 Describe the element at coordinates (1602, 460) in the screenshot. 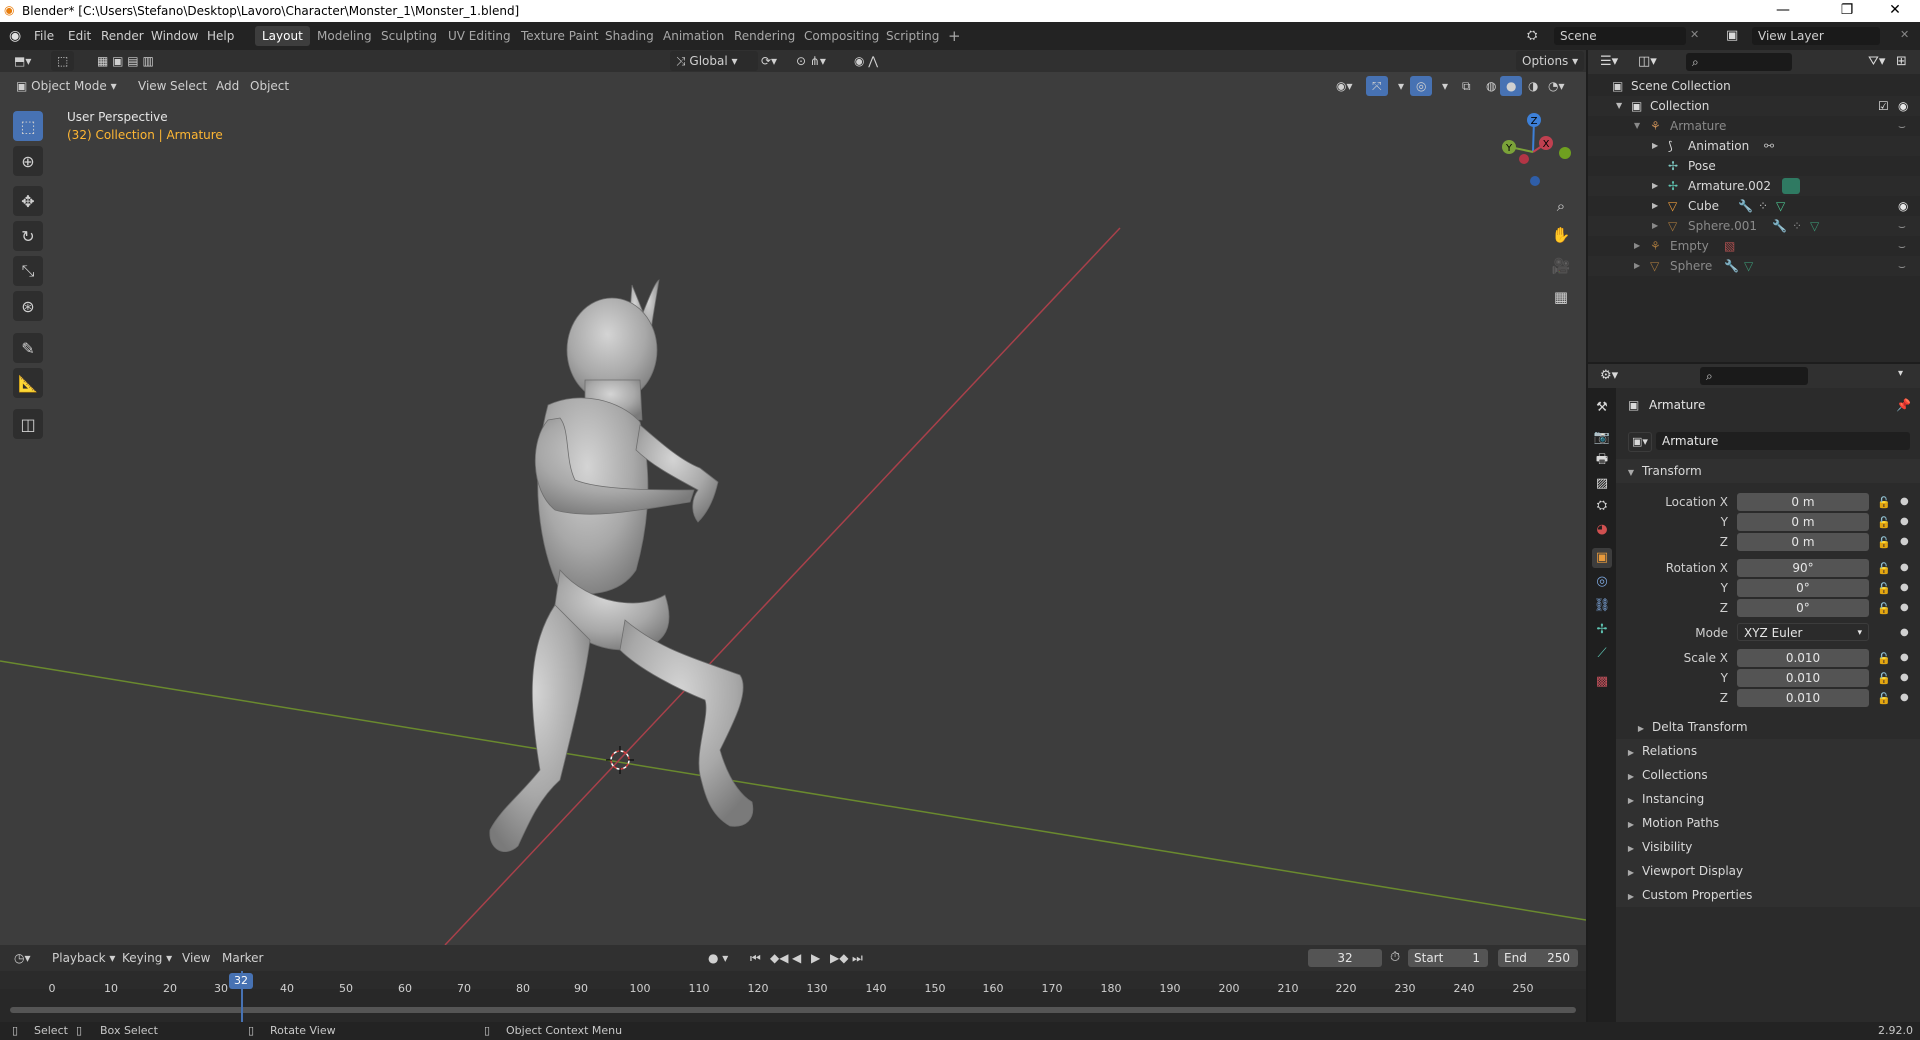

I see `output-tab-icon: 🖶` at that location.